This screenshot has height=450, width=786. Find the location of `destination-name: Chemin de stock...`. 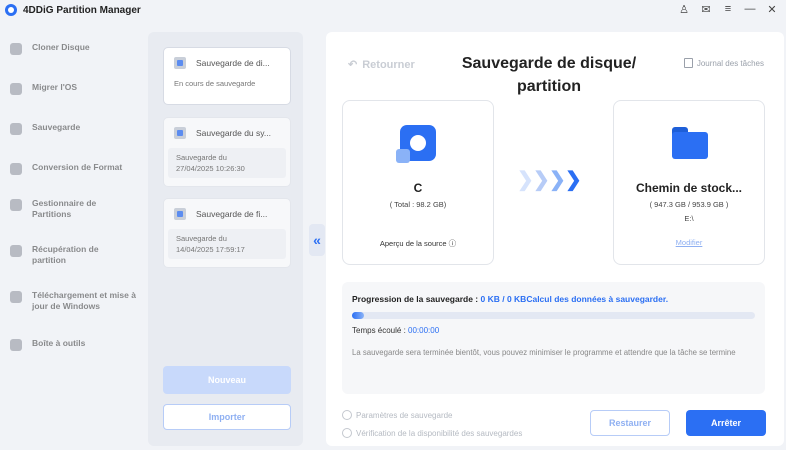

destination-name: Chemin de stock... is located at coordinates (689, 188).